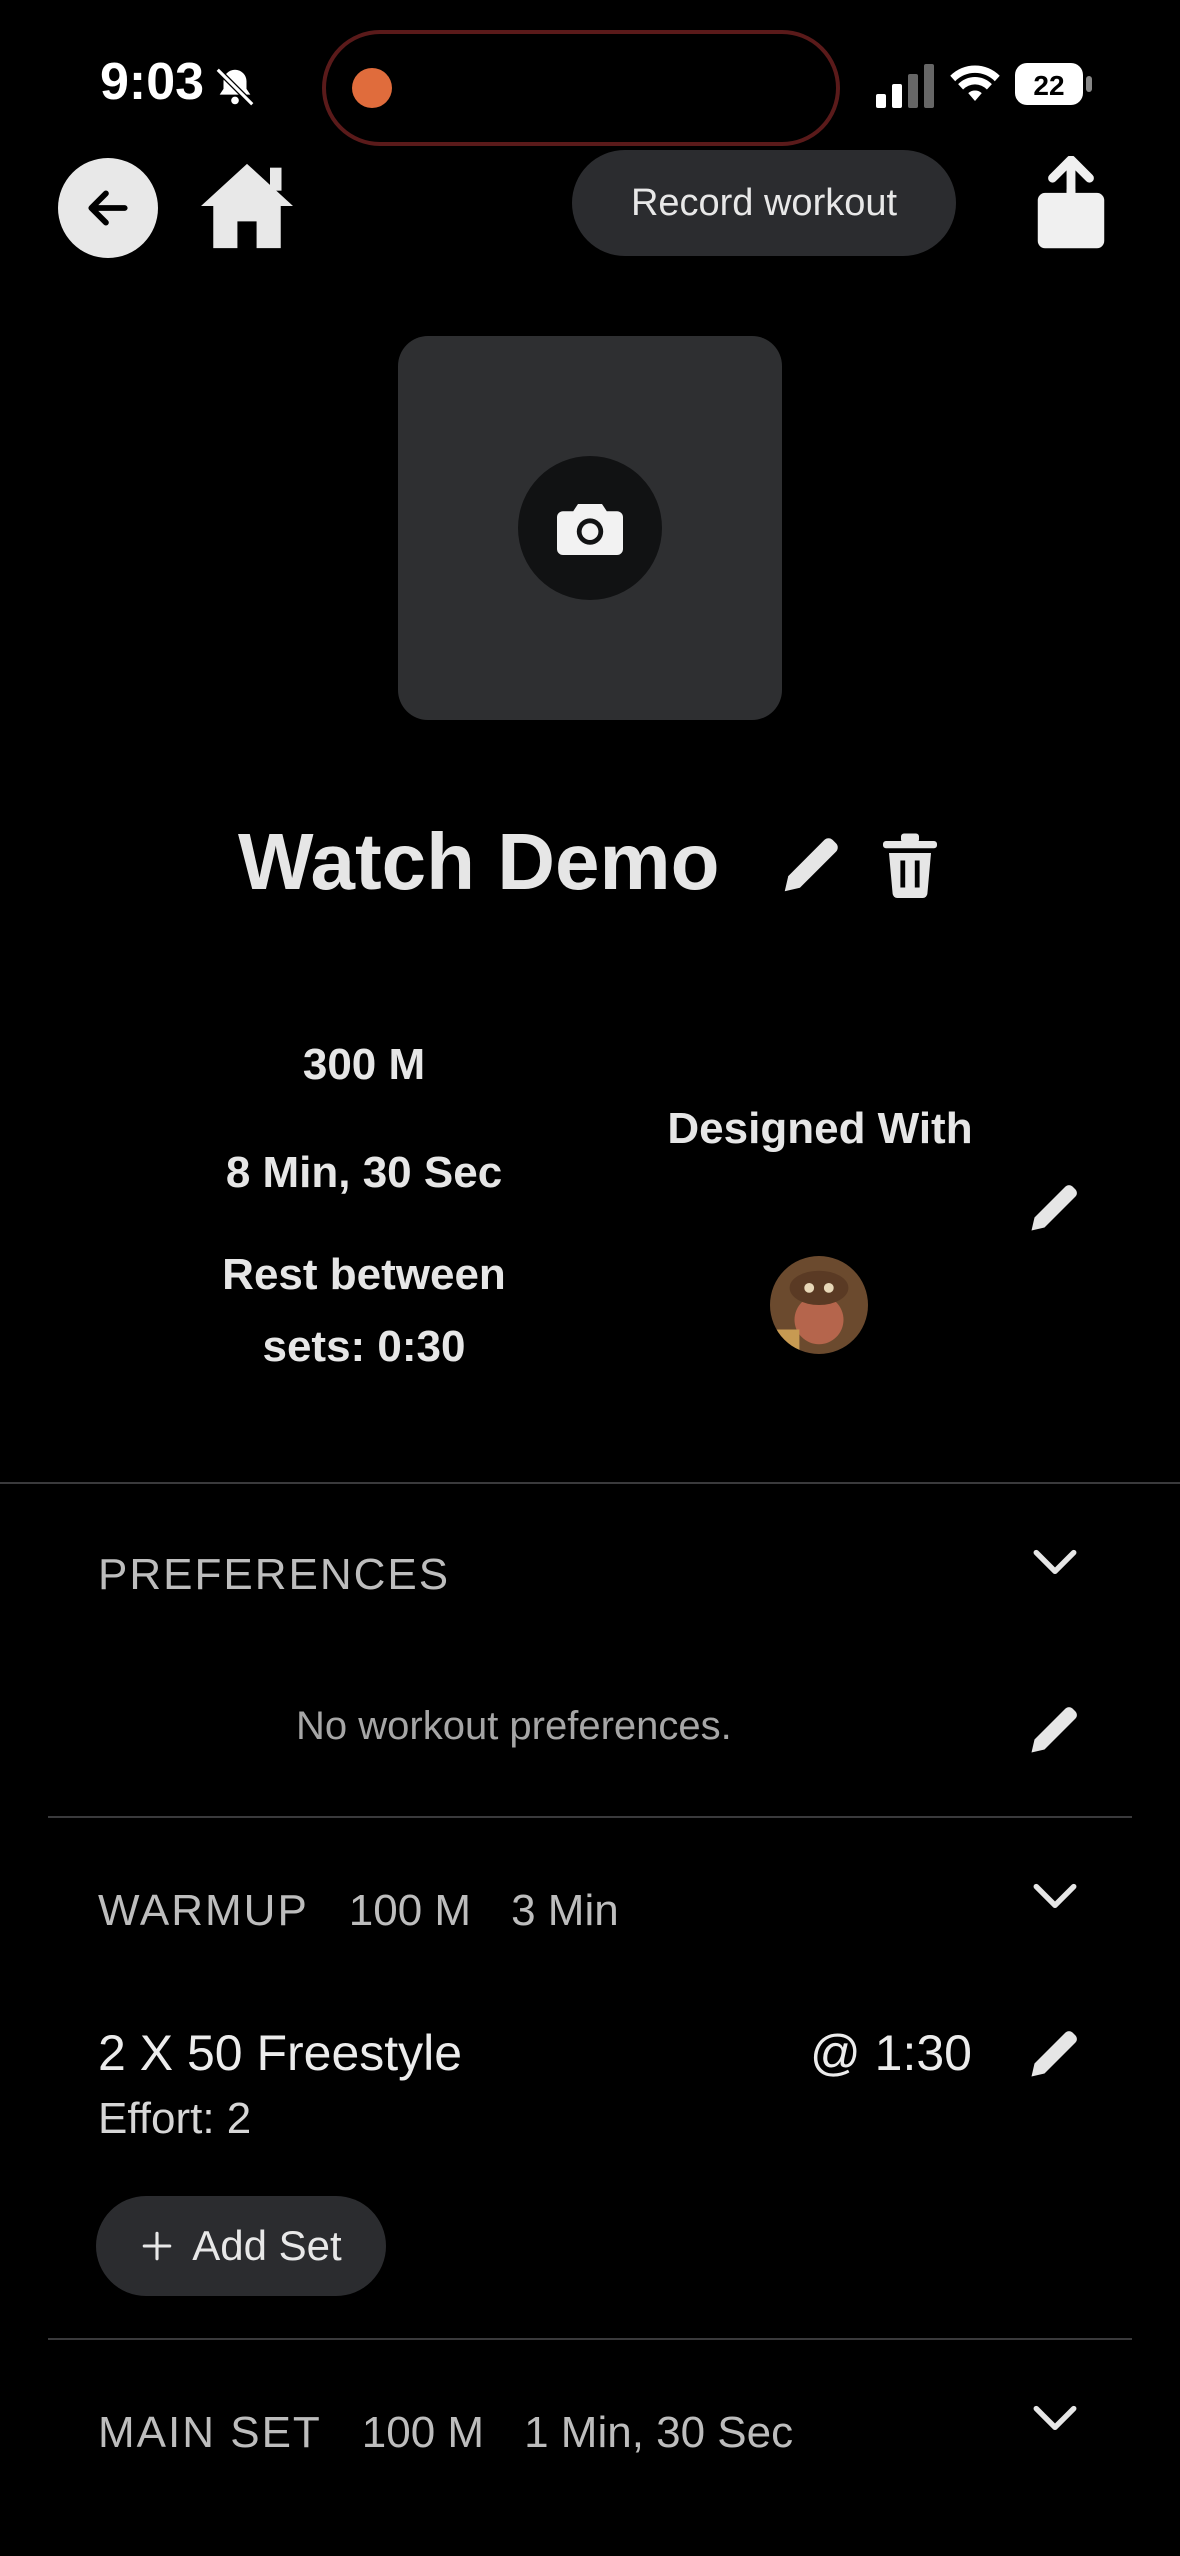  I want to click on camera-icon, so click(590, 529).